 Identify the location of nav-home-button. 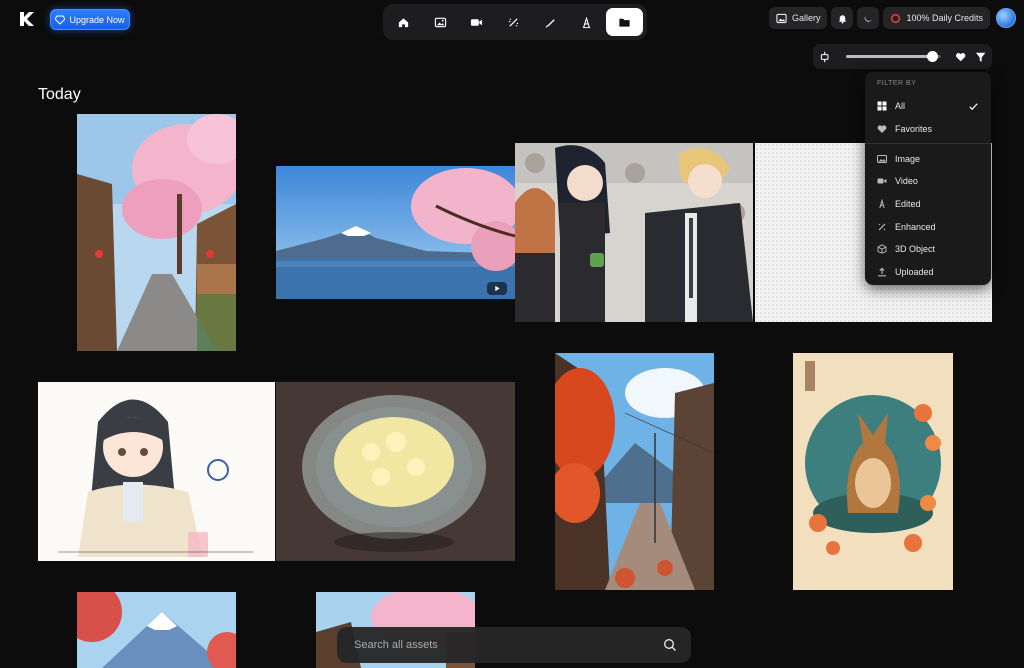
(404, 22).